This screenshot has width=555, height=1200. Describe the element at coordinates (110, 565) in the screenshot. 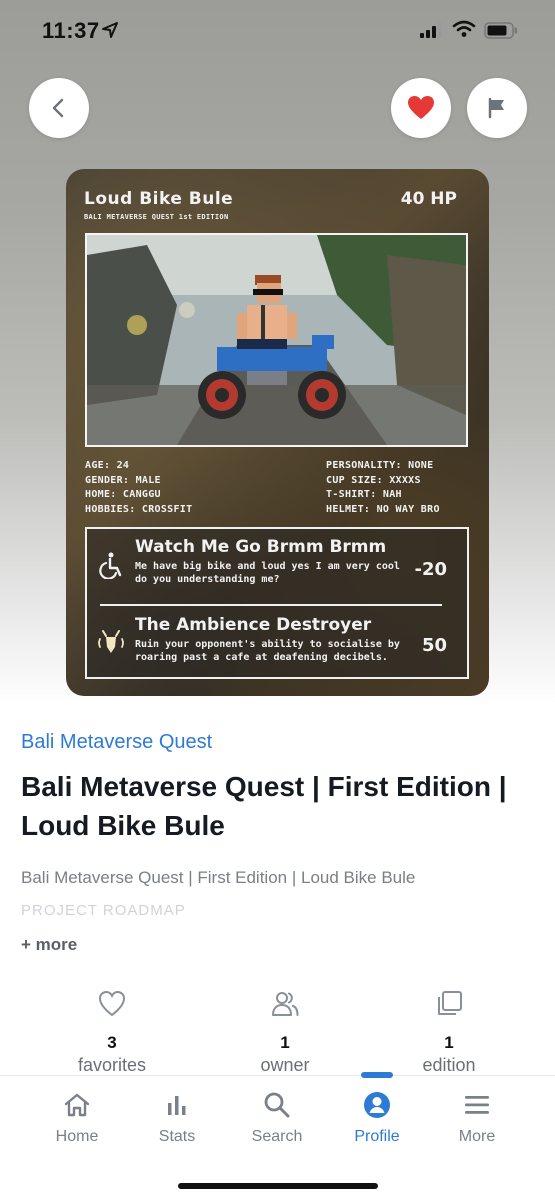

I see `wheelchair-icon` at that location.